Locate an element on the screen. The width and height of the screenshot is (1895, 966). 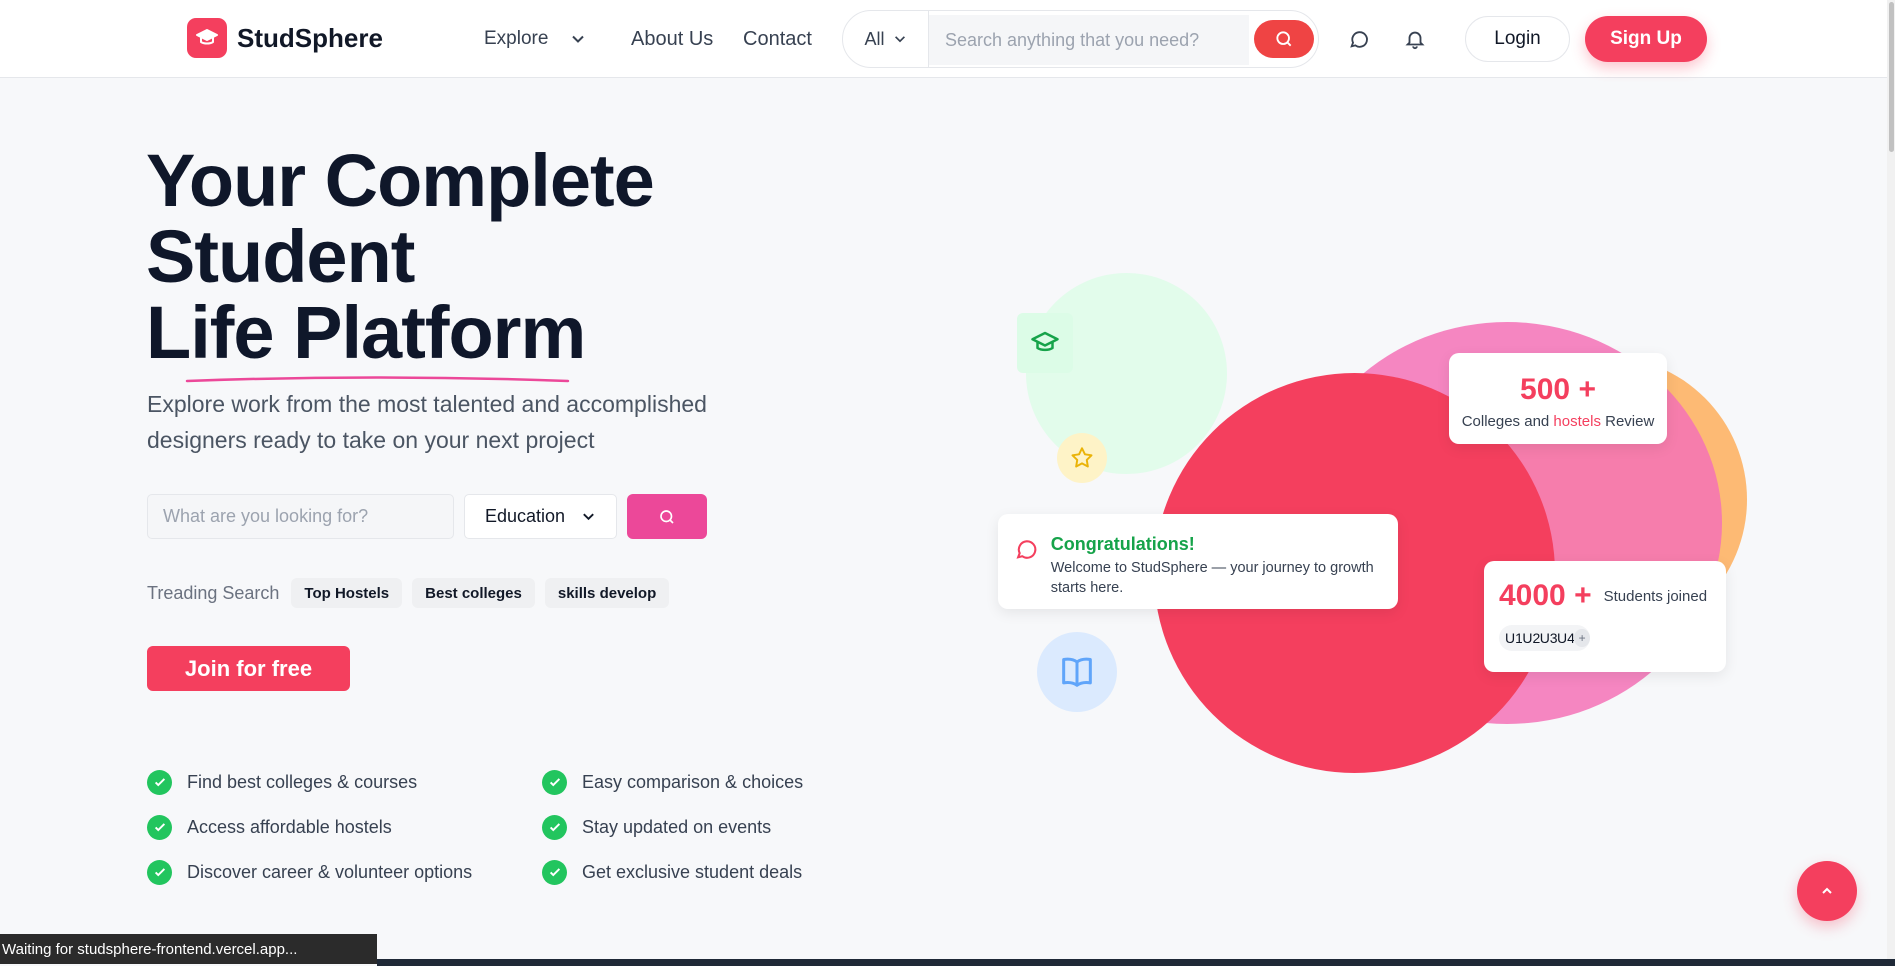
hero-title-line-1: Your Complete is located at coordinates (400, 180).